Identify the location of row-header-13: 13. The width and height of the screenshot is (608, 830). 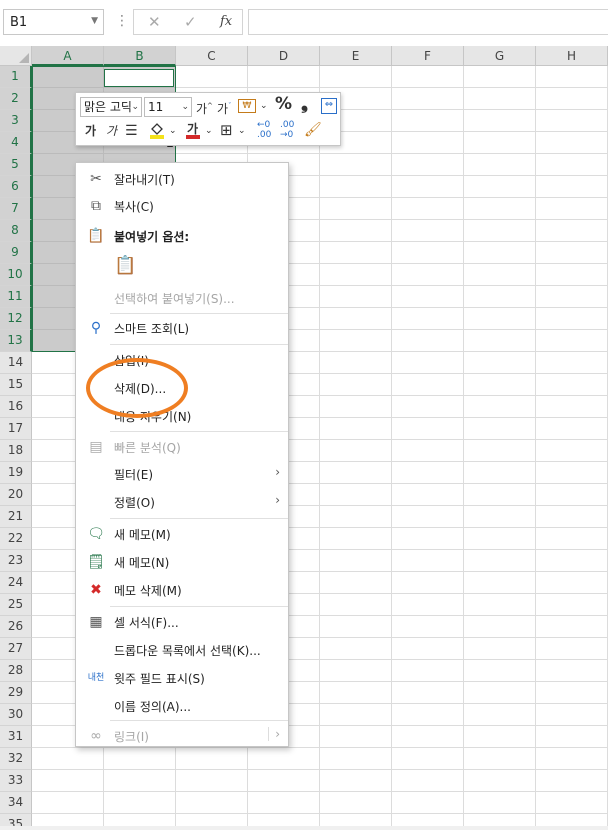
(16, 341).